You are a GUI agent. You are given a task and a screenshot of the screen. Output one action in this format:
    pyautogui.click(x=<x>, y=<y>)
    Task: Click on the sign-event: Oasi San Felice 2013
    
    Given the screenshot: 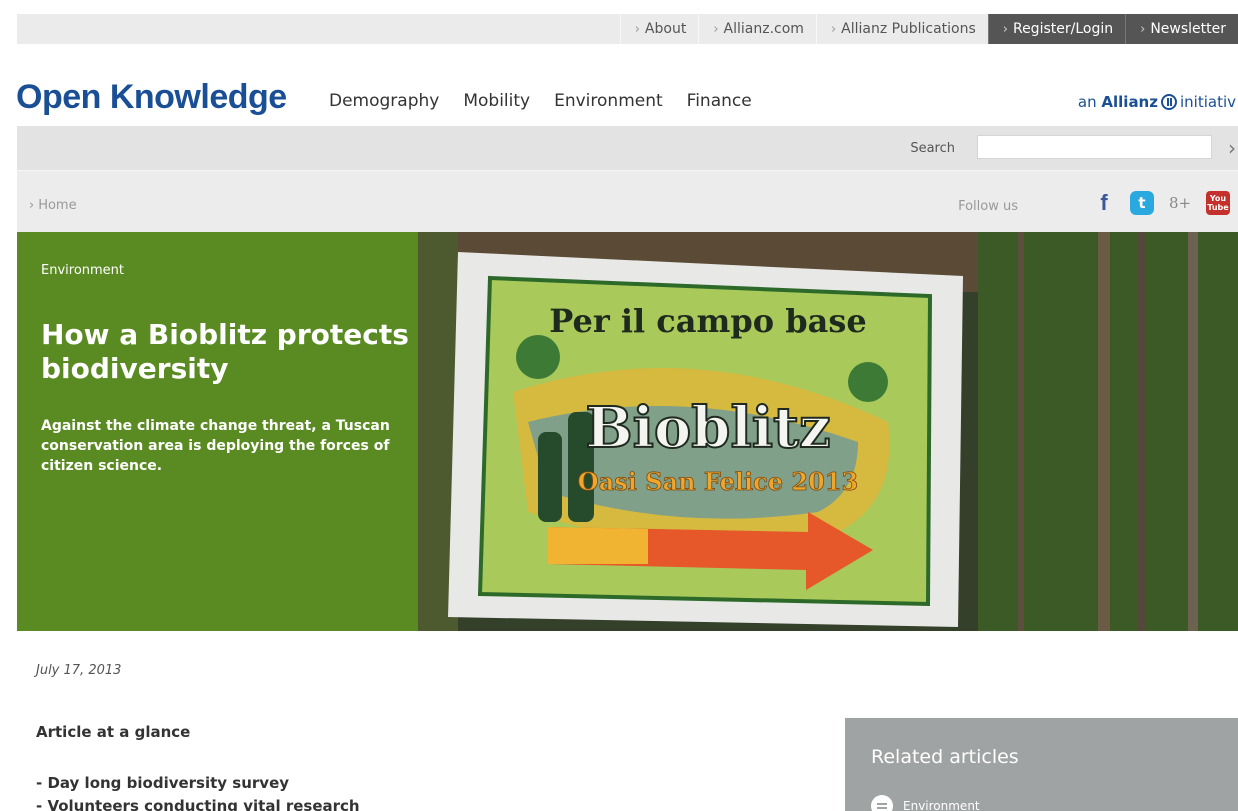 What is the action you would take?
    pyautogui.click(x=718, y=481)
    